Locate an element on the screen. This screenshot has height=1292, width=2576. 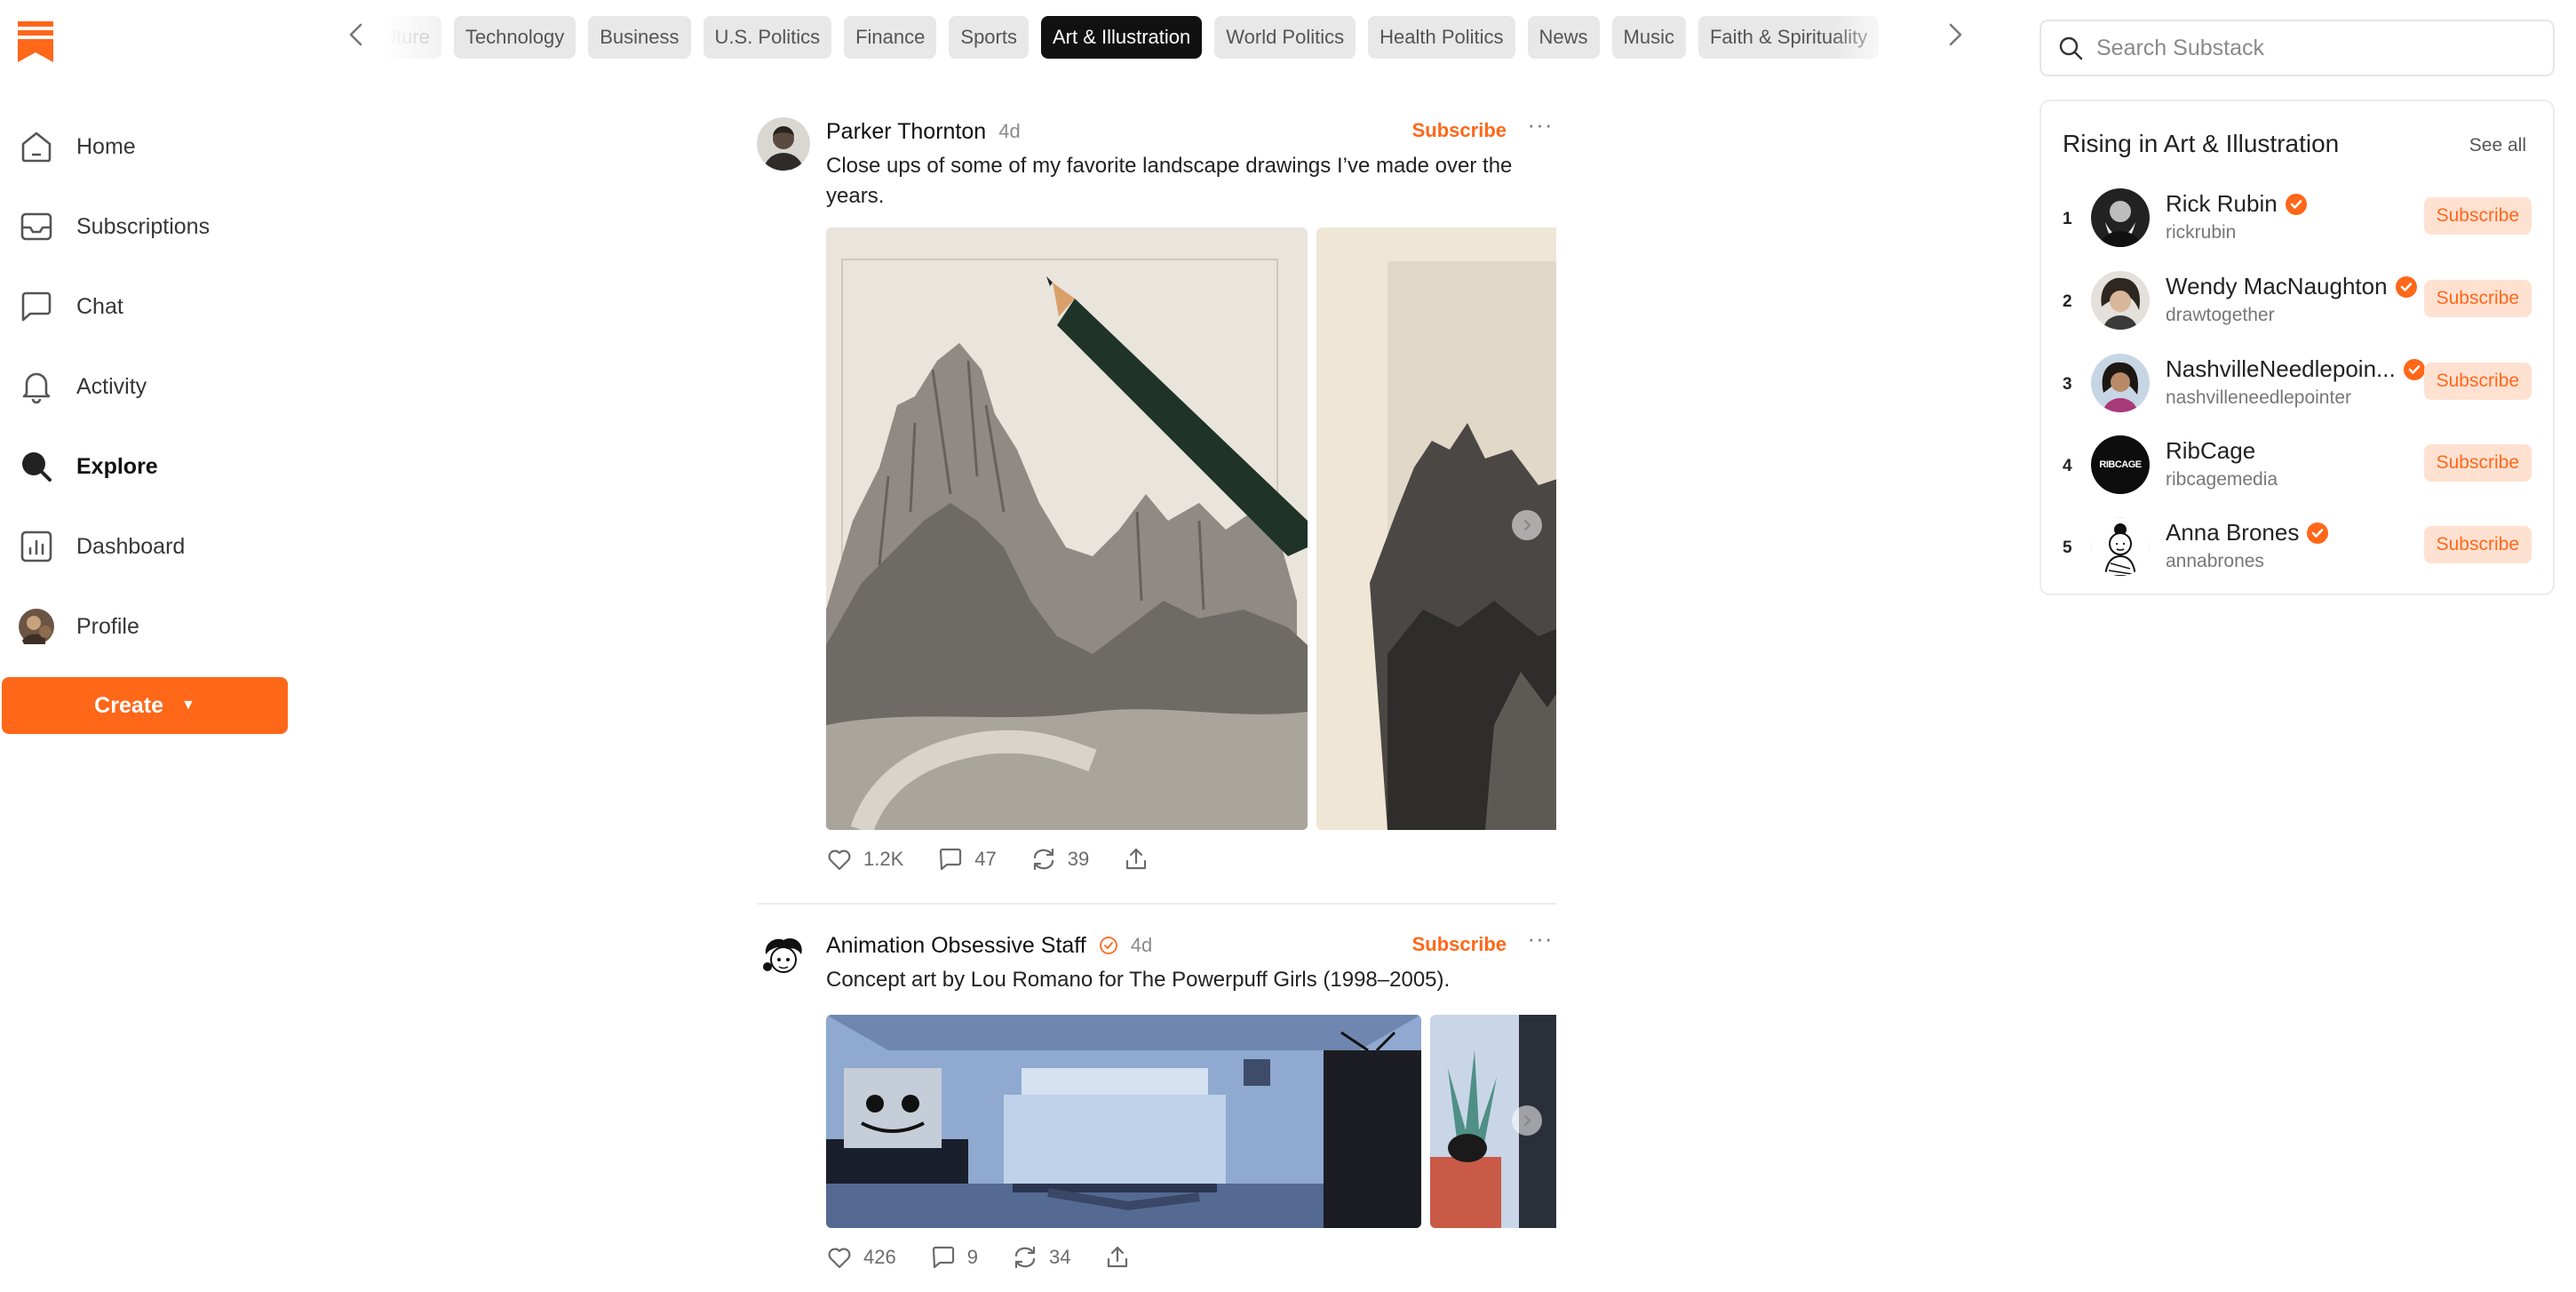
tab-world-politics: World Politics is located at coordinates (1285, 37).